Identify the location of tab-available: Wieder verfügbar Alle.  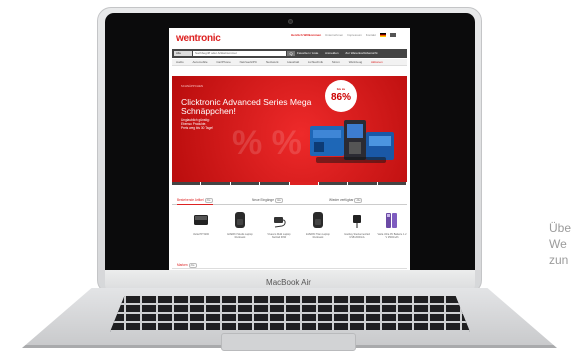
(346, 200).